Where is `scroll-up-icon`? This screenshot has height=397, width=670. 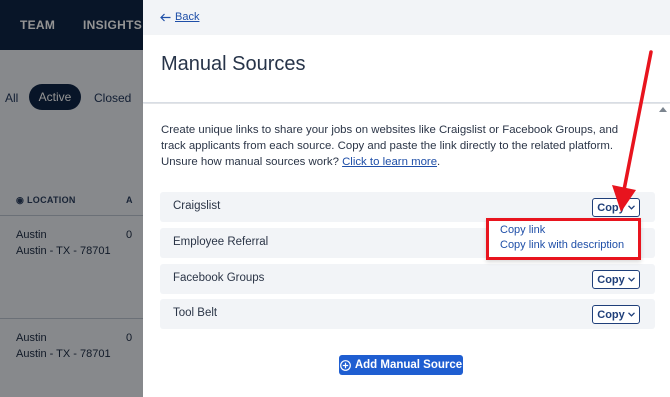
scroll-up-icon is located at coordinates (663, 109).